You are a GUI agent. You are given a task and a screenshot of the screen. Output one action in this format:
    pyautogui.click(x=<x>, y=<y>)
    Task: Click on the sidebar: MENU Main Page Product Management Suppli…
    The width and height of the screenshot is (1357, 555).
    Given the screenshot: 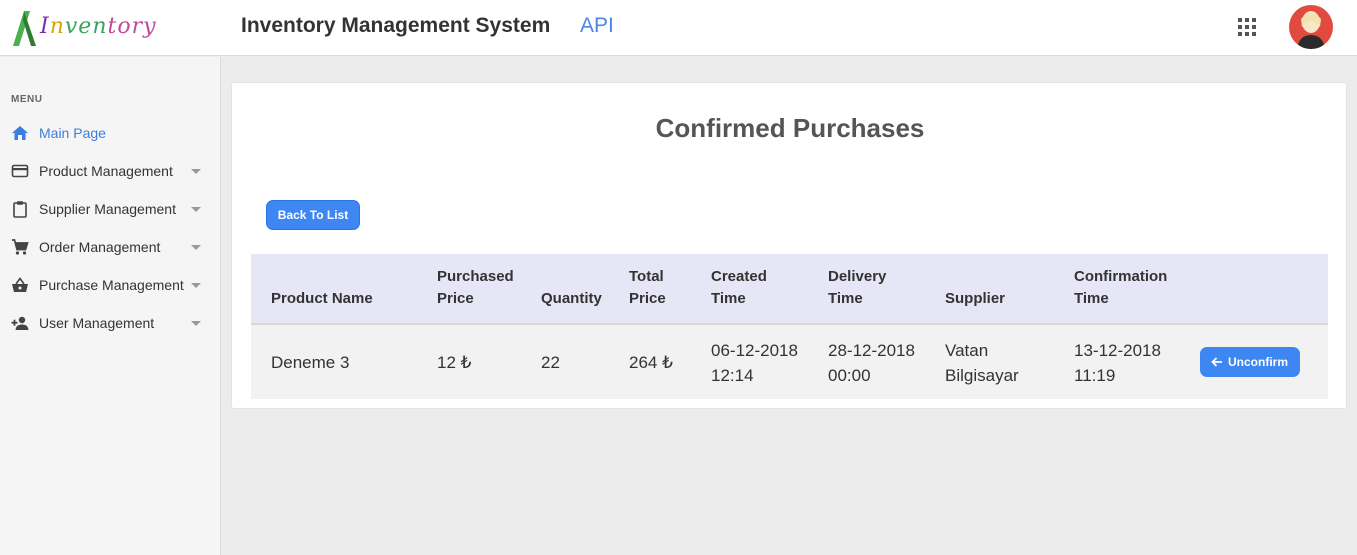 What is the action you would take?
    pyautogui.click(x=110, y=306)
    